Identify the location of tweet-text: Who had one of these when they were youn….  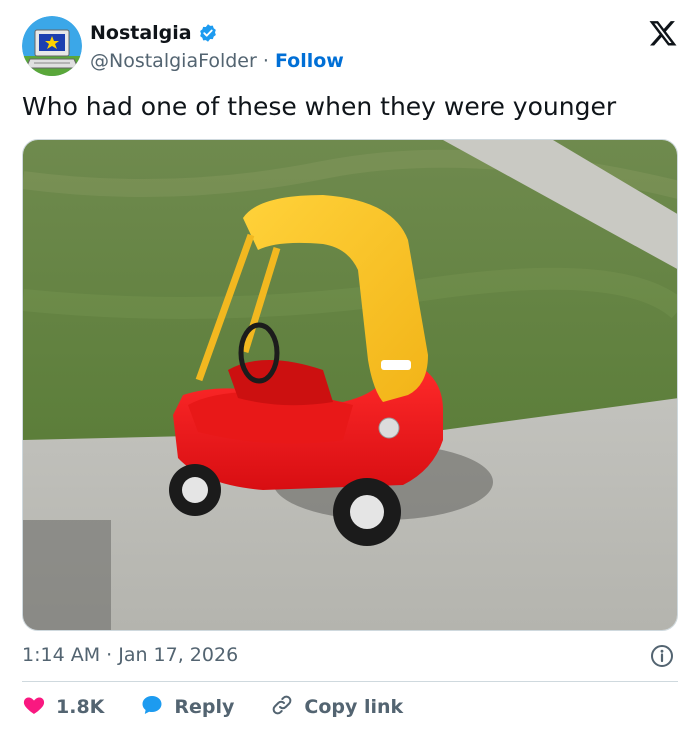
(319, 106).